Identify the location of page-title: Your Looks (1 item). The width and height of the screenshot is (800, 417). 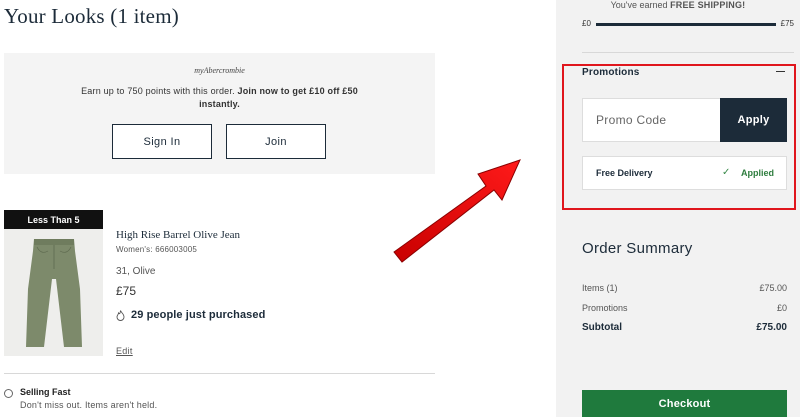
(91, 16).